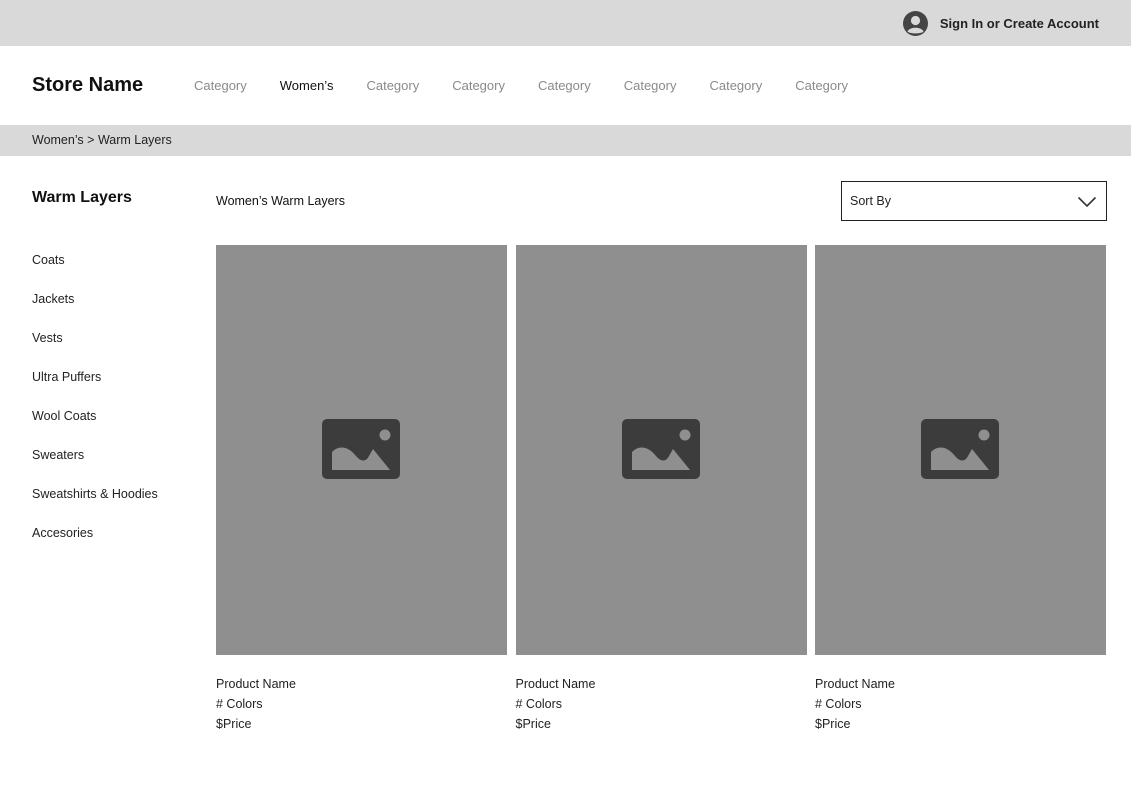 The image size is (1131, 804). What do you see at coordinates (307, 85) in the screenshot?
I see `nav-item-womens: Women’s` at bounding box center [307, 85].